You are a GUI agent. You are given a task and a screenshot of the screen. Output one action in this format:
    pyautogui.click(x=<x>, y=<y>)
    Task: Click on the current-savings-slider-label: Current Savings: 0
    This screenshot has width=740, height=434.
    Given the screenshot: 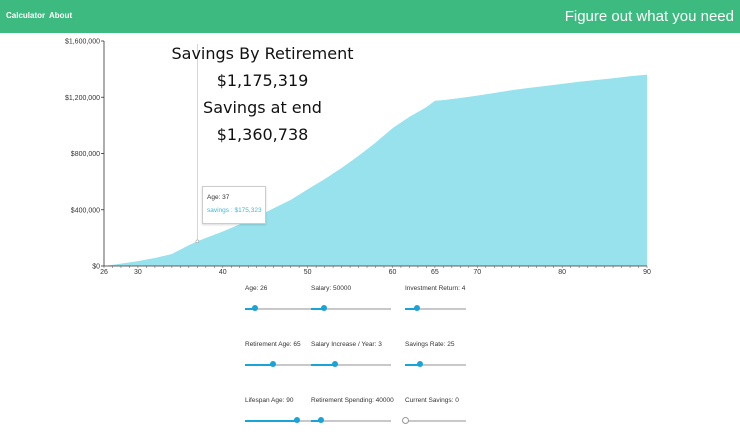 What is the action you would take?
    pyautogui.click(x=432, y=400)
    